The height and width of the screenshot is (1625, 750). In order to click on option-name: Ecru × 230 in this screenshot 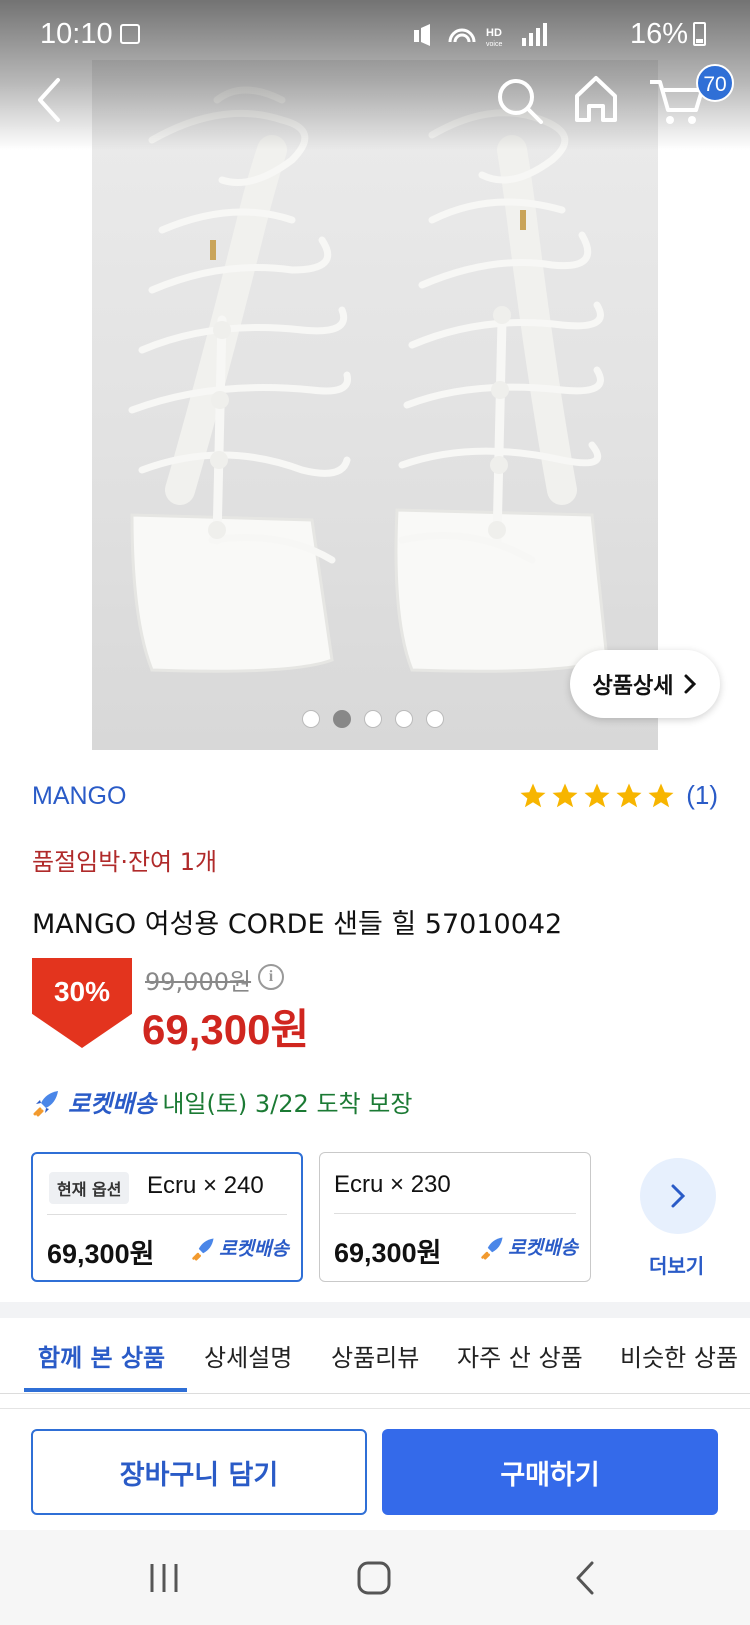, I will do `click(392, 1184)`.